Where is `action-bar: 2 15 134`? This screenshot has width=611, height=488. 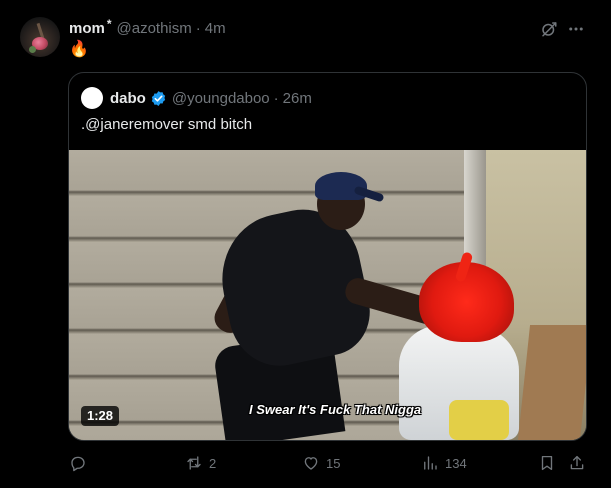 action-bar: 2 15 134 is located at coordinates (305, 463).